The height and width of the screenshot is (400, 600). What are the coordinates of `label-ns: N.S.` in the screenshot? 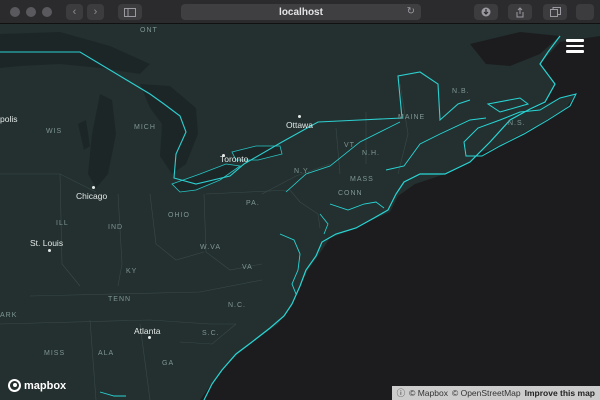 It's located at (517, 123).